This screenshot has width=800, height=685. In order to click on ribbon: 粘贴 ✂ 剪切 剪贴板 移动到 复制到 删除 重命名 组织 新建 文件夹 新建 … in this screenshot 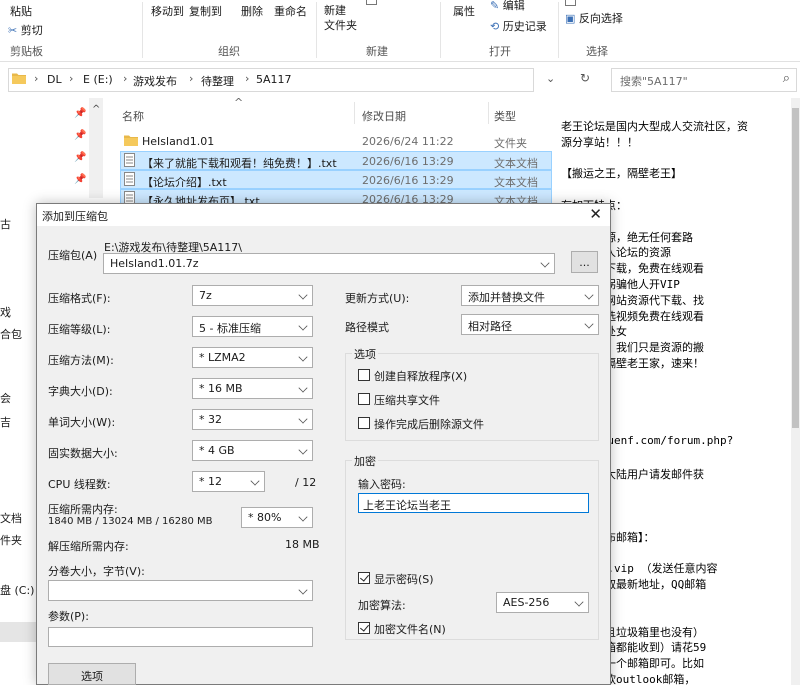, I will do `click(400, 31)`.